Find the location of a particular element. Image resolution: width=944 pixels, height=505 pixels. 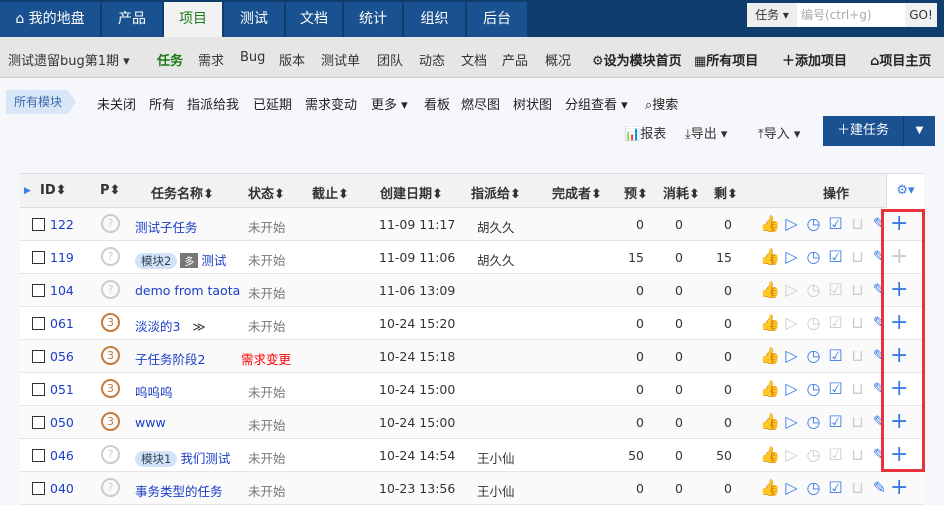

col-left: 剩⬍ is located at coordinates (726, 192).